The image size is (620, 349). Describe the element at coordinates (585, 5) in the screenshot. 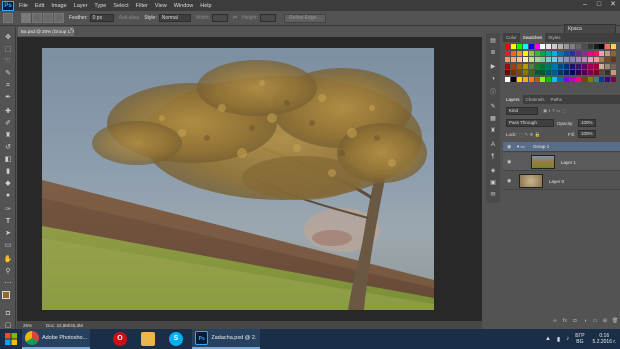

I see `minimize-button: –` at that location.